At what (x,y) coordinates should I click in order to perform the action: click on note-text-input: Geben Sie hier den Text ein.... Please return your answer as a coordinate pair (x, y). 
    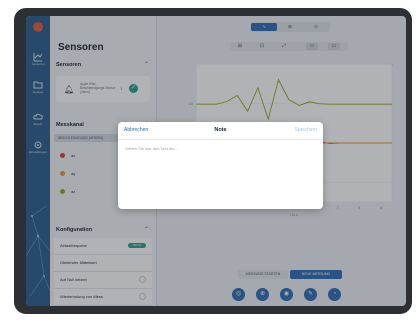
    Looking at the image, I should click on (151, 148).